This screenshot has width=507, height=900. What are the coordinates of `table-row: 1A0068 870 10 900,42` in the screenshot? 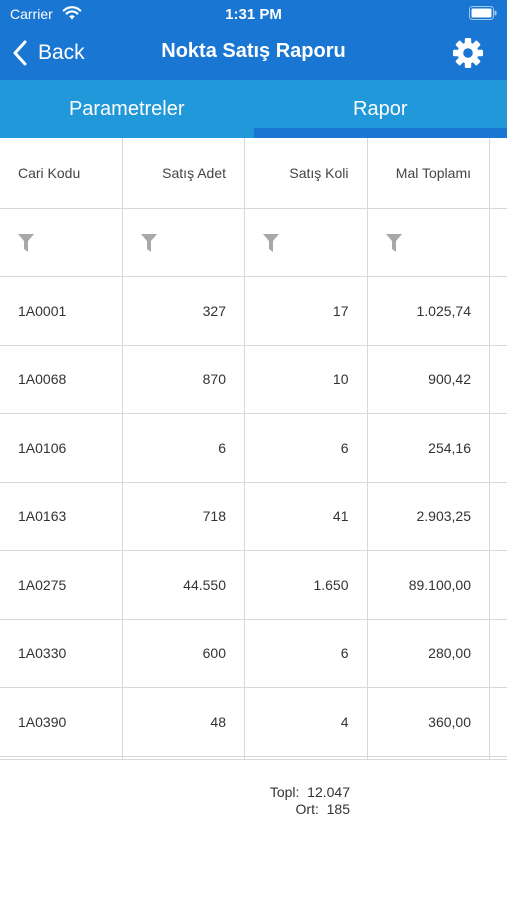 It's located at (253, 379).